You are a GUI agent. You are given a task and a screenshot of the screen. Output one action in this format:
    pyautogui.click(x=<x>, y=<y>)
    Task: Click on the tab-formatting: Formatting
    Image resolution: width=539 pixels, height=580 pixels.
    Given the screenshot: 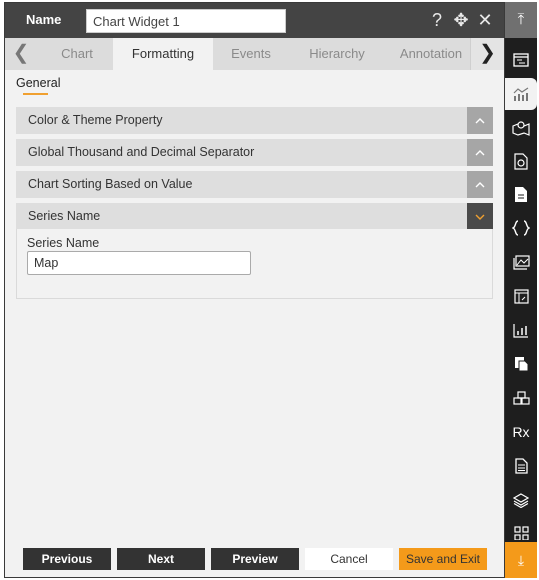 What is the action you would take?
    pyautogui.click(x=163, y=54)
    